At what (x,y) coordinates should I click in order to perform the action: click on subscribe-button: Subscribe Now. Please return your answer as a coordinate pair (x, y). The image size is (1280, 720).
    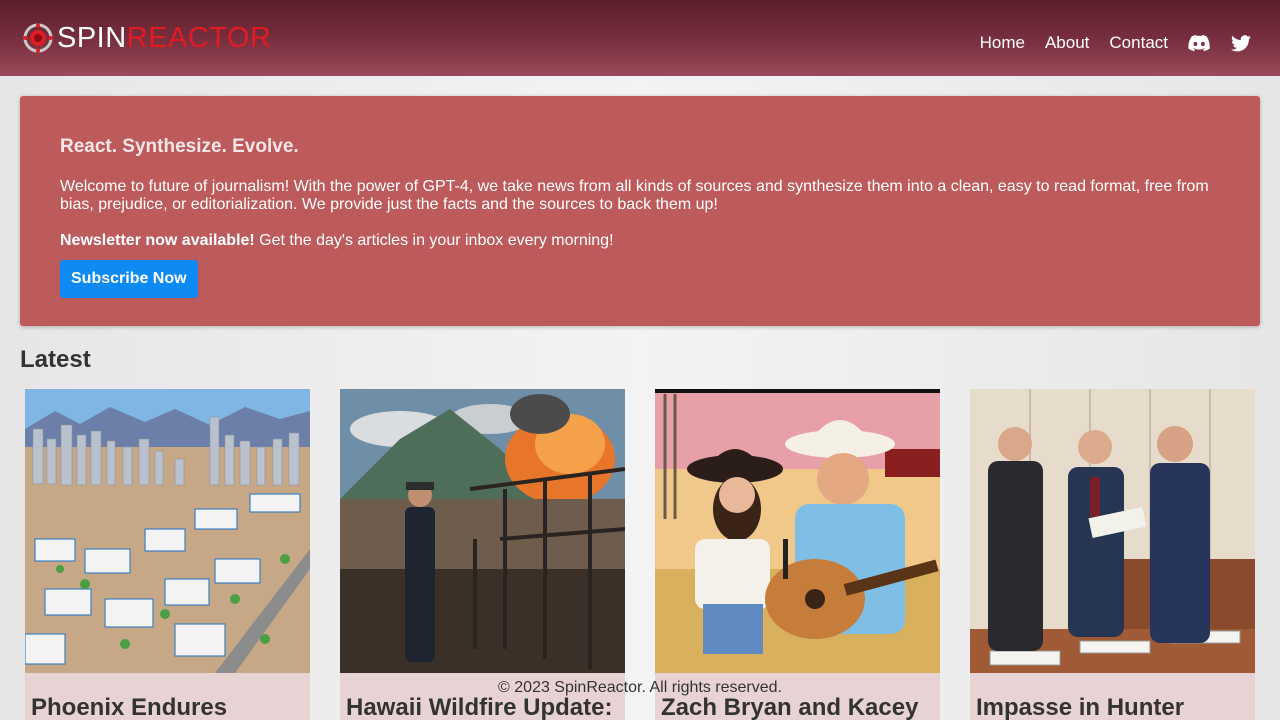
    Looking at the image, I should click on (129, 279).